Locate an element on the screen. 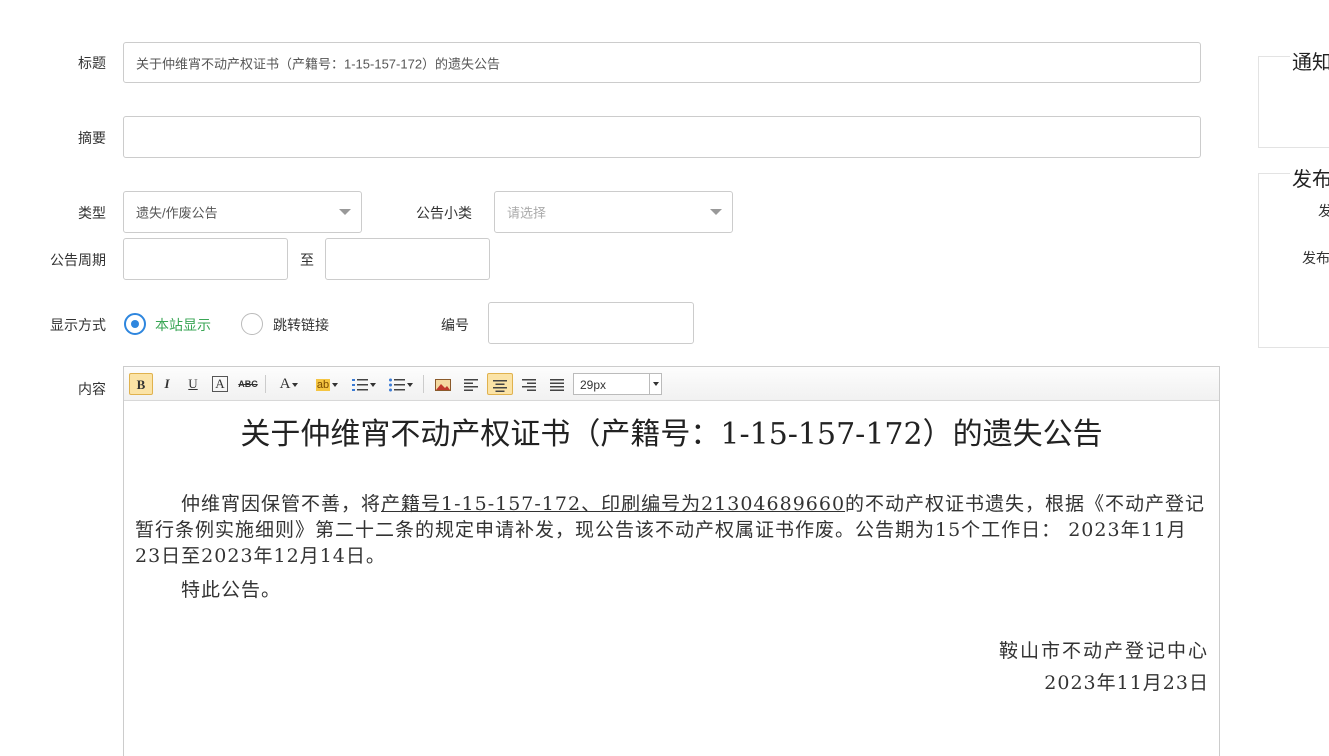  align-right-icon is located at coordinates (529, 384).